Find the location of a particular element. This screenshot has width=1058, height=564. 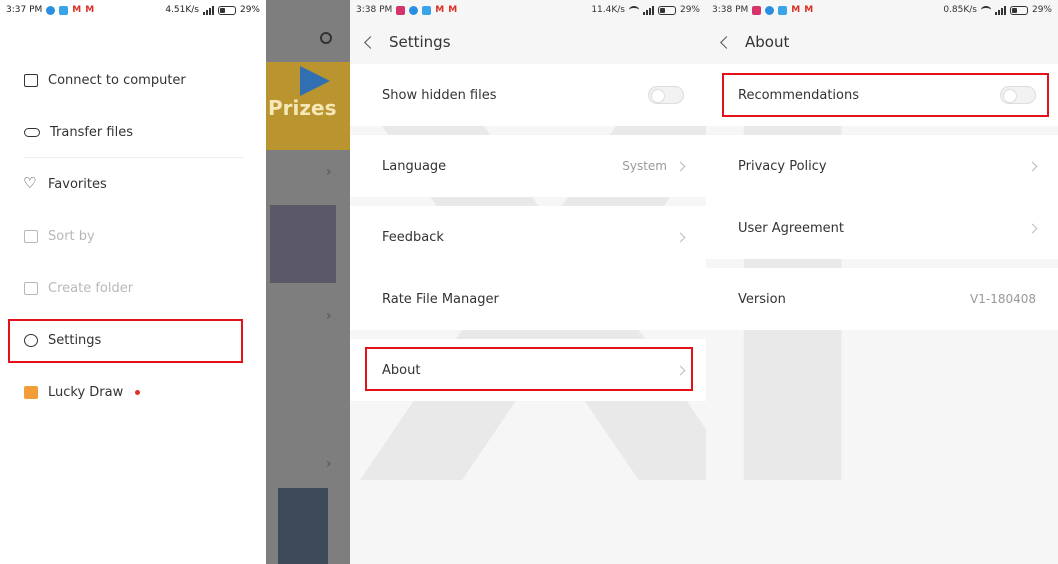

link-icon is located at coordinates (32, 132).